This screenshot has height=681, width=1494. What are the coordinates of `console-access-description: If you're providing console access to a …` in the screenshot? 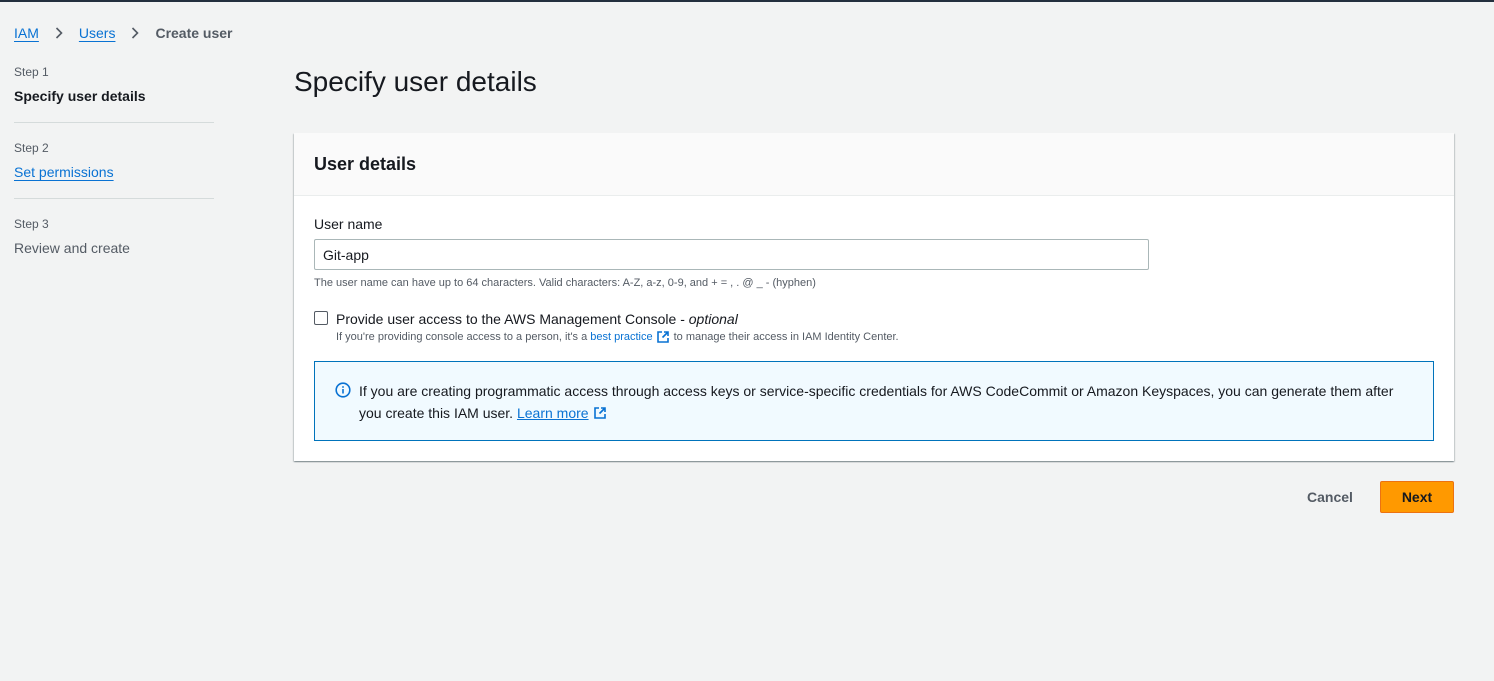 It's located at (617, 337).